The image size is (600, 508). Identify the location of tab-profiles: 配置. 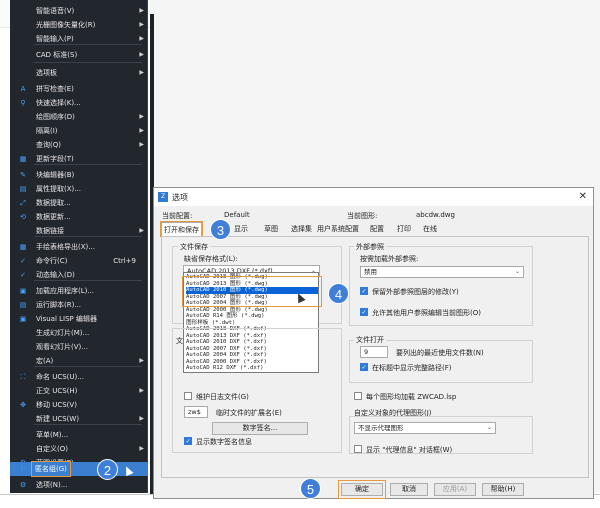
(377, 229).